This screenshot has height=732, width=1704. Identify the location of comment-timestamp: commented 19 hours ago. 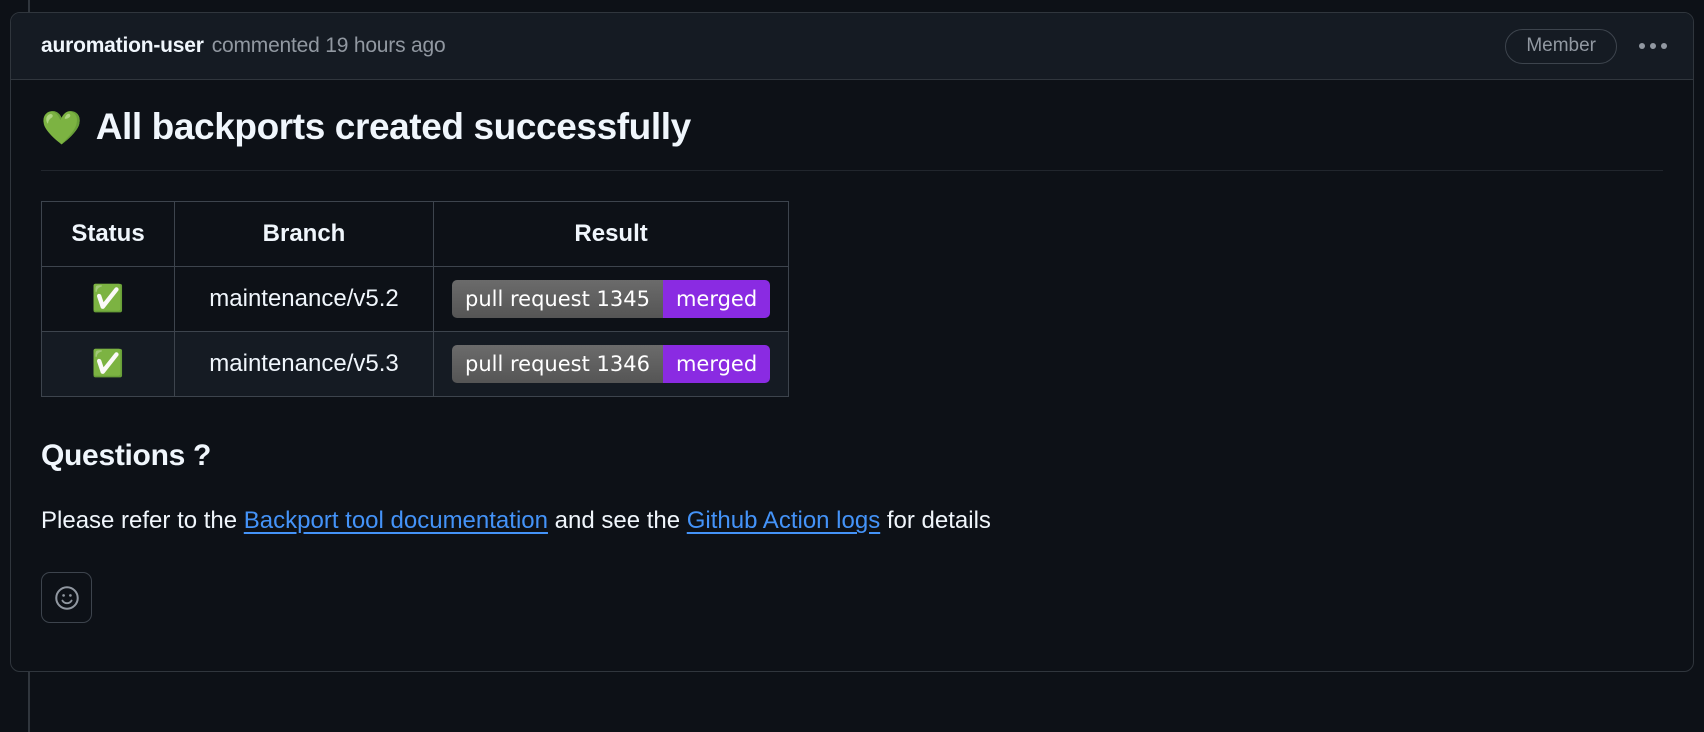
(328, 45).